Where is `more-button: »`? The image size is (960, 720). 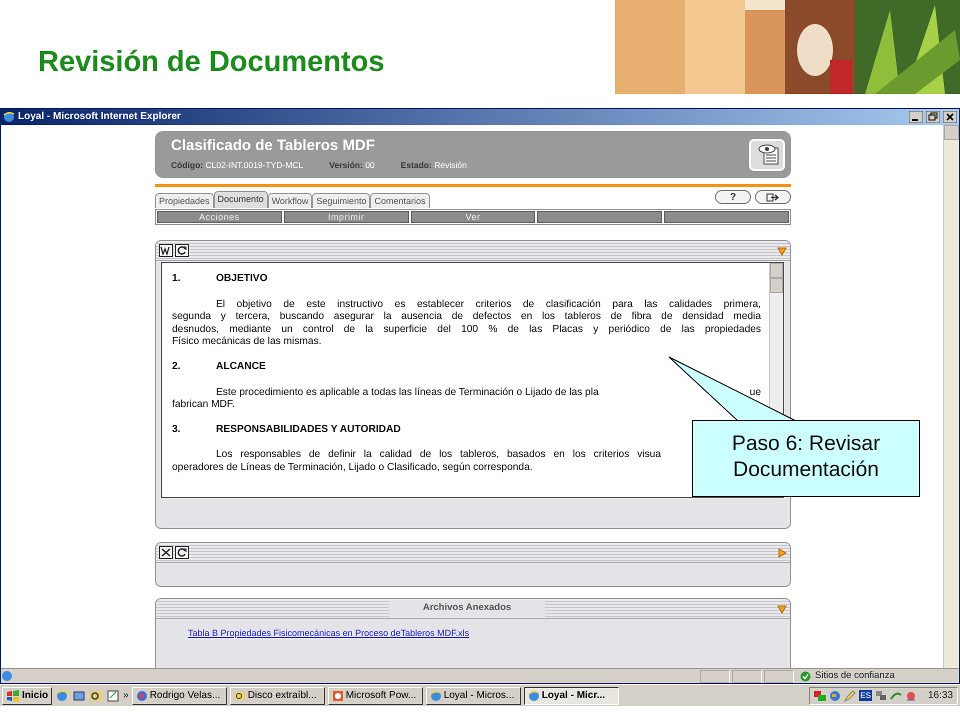
more-button: » is located at coordinates (126, 695).